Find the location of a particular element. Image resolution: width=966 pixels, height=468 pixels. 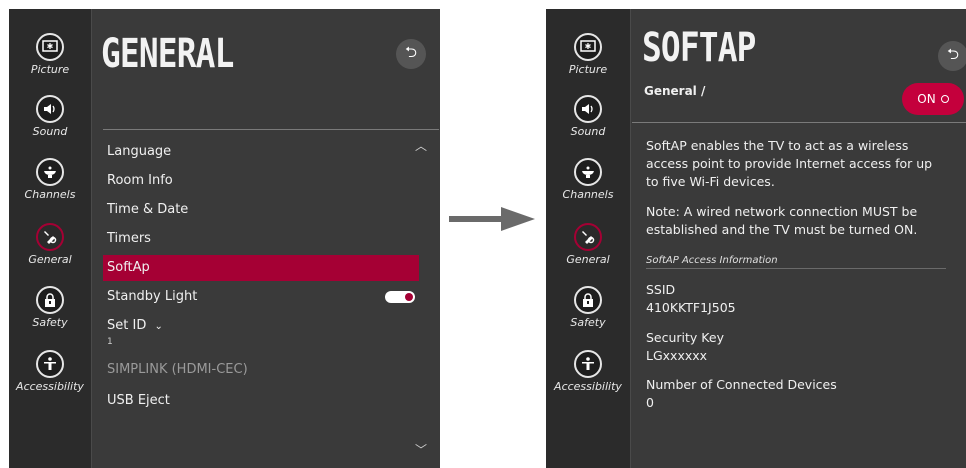

softap-on-toggle: ON is located at coordinates (933, 99).